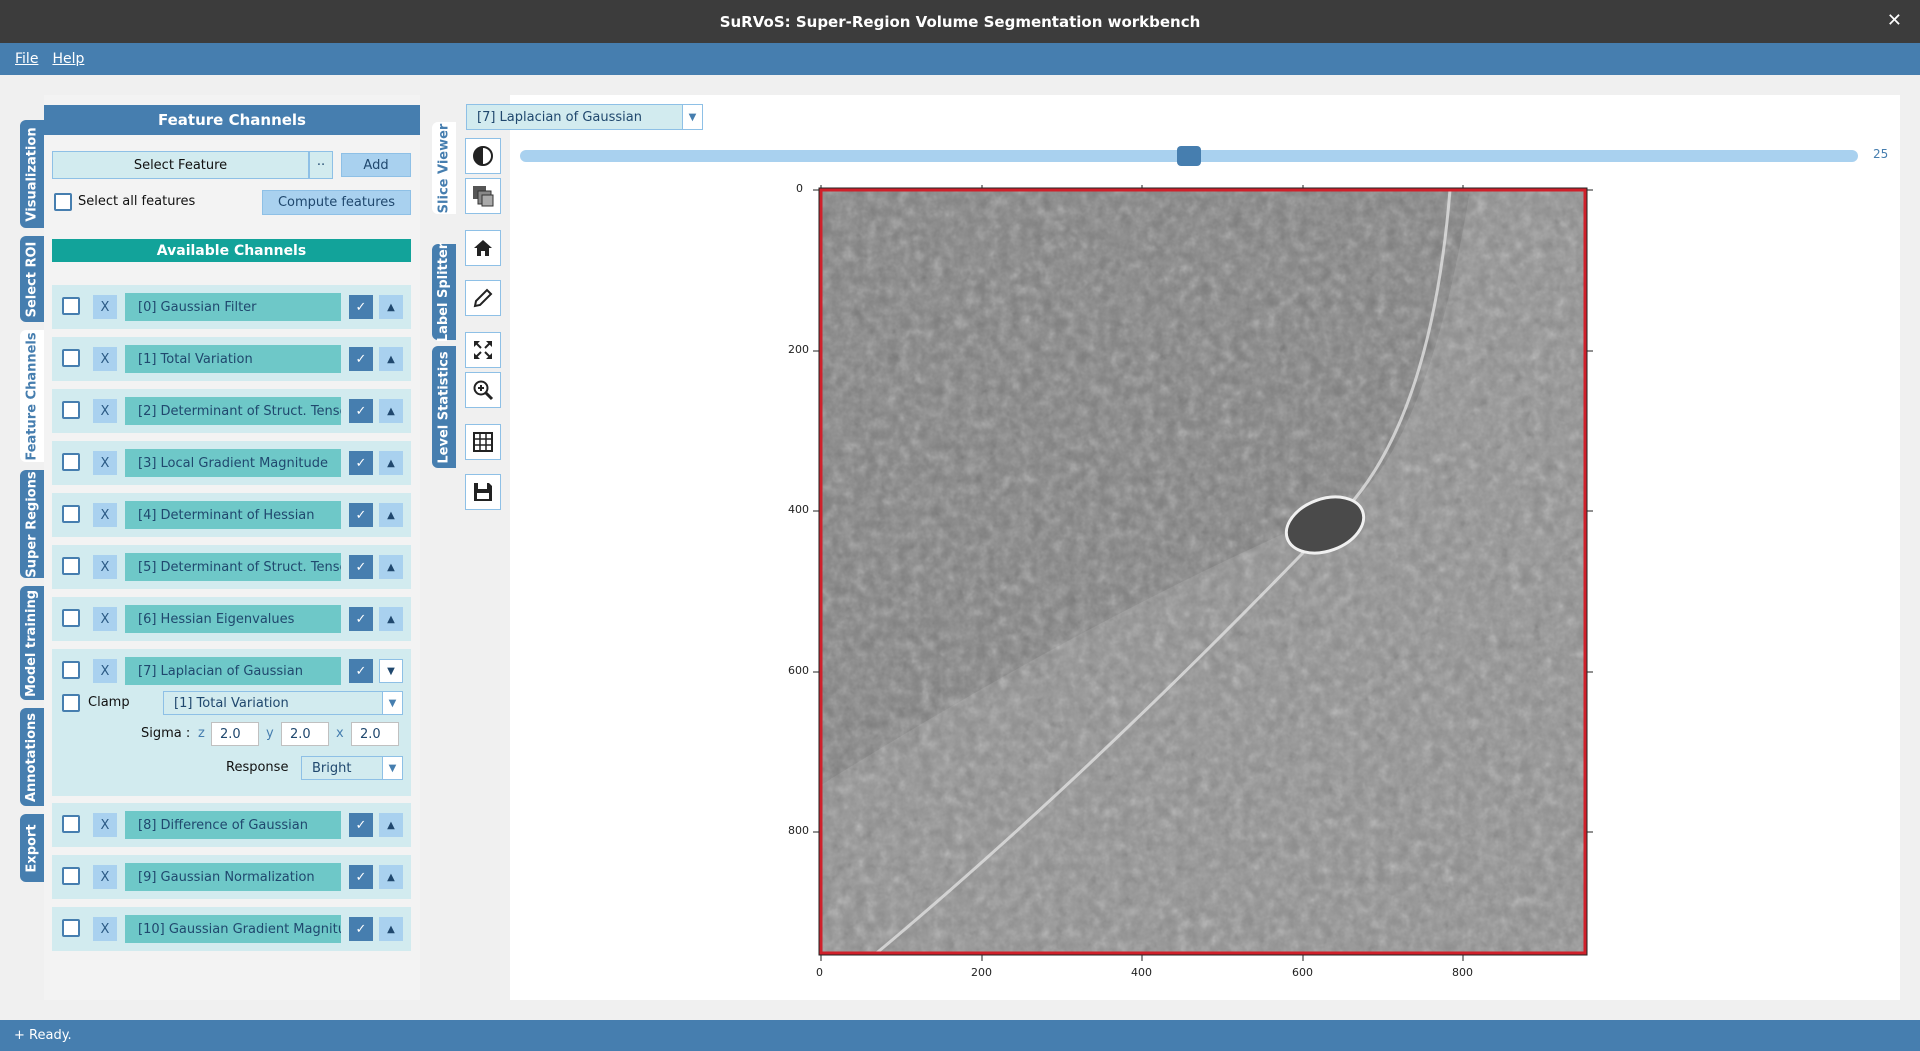 Image resolution: width=1920 pixels, height=1051 pixels. I want to click on menu-file: File, so click(26, 59).